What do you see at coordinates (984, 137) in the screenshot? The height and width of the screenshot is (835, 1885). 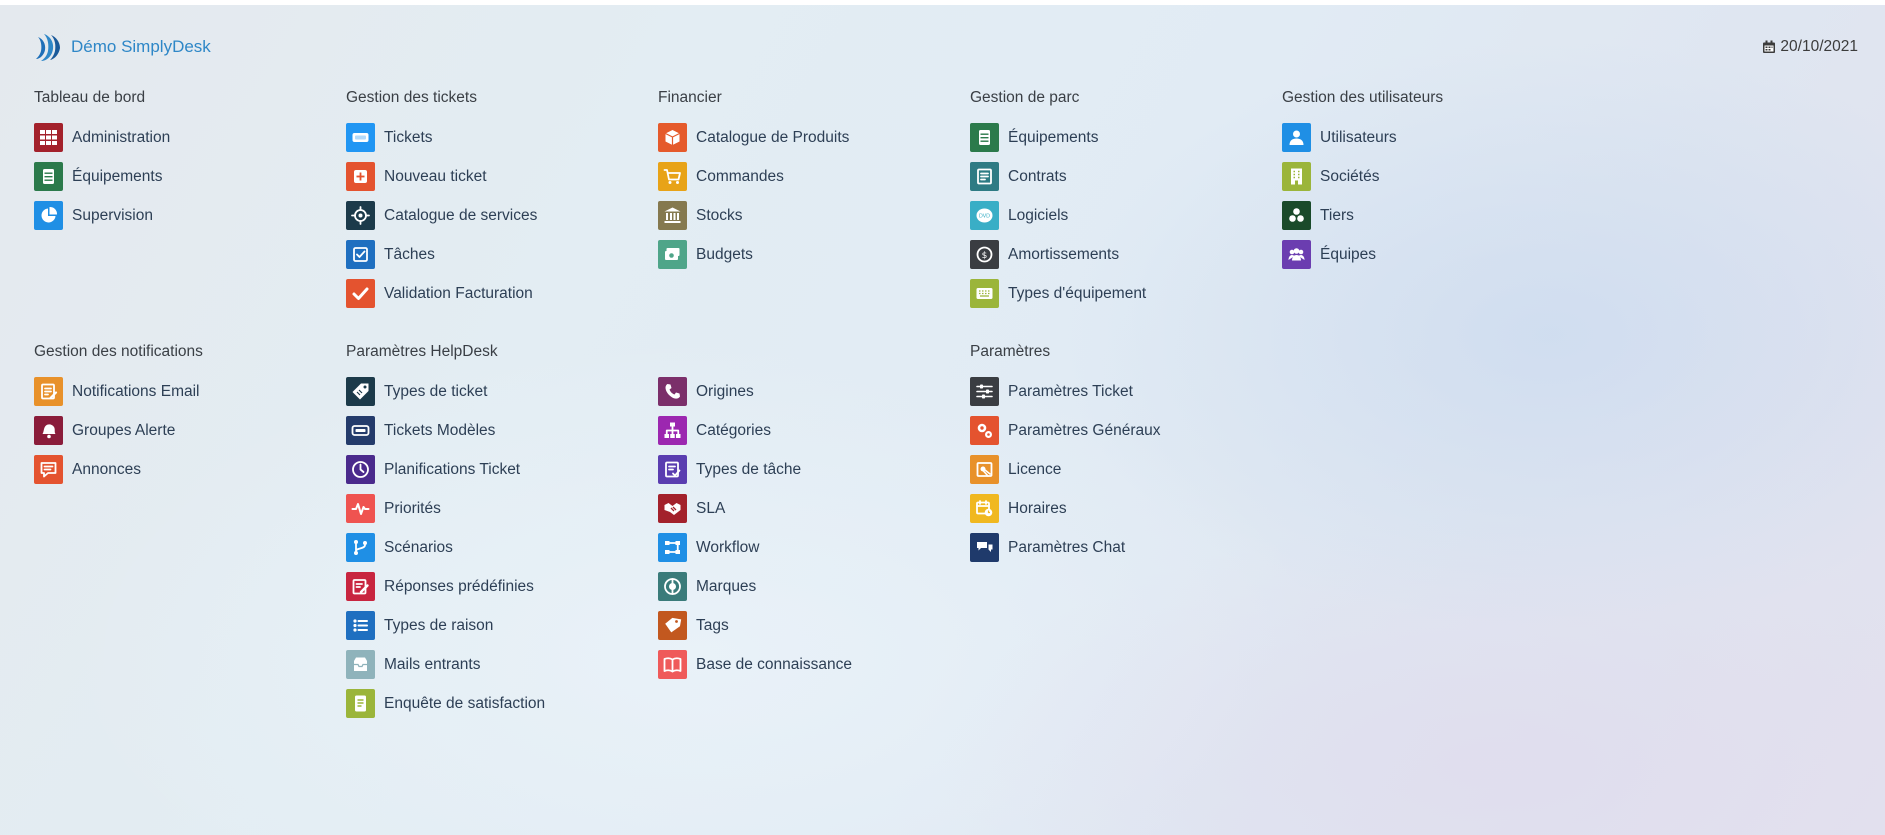 I see `server-icon-glyph` at bounding box center [984, 137].